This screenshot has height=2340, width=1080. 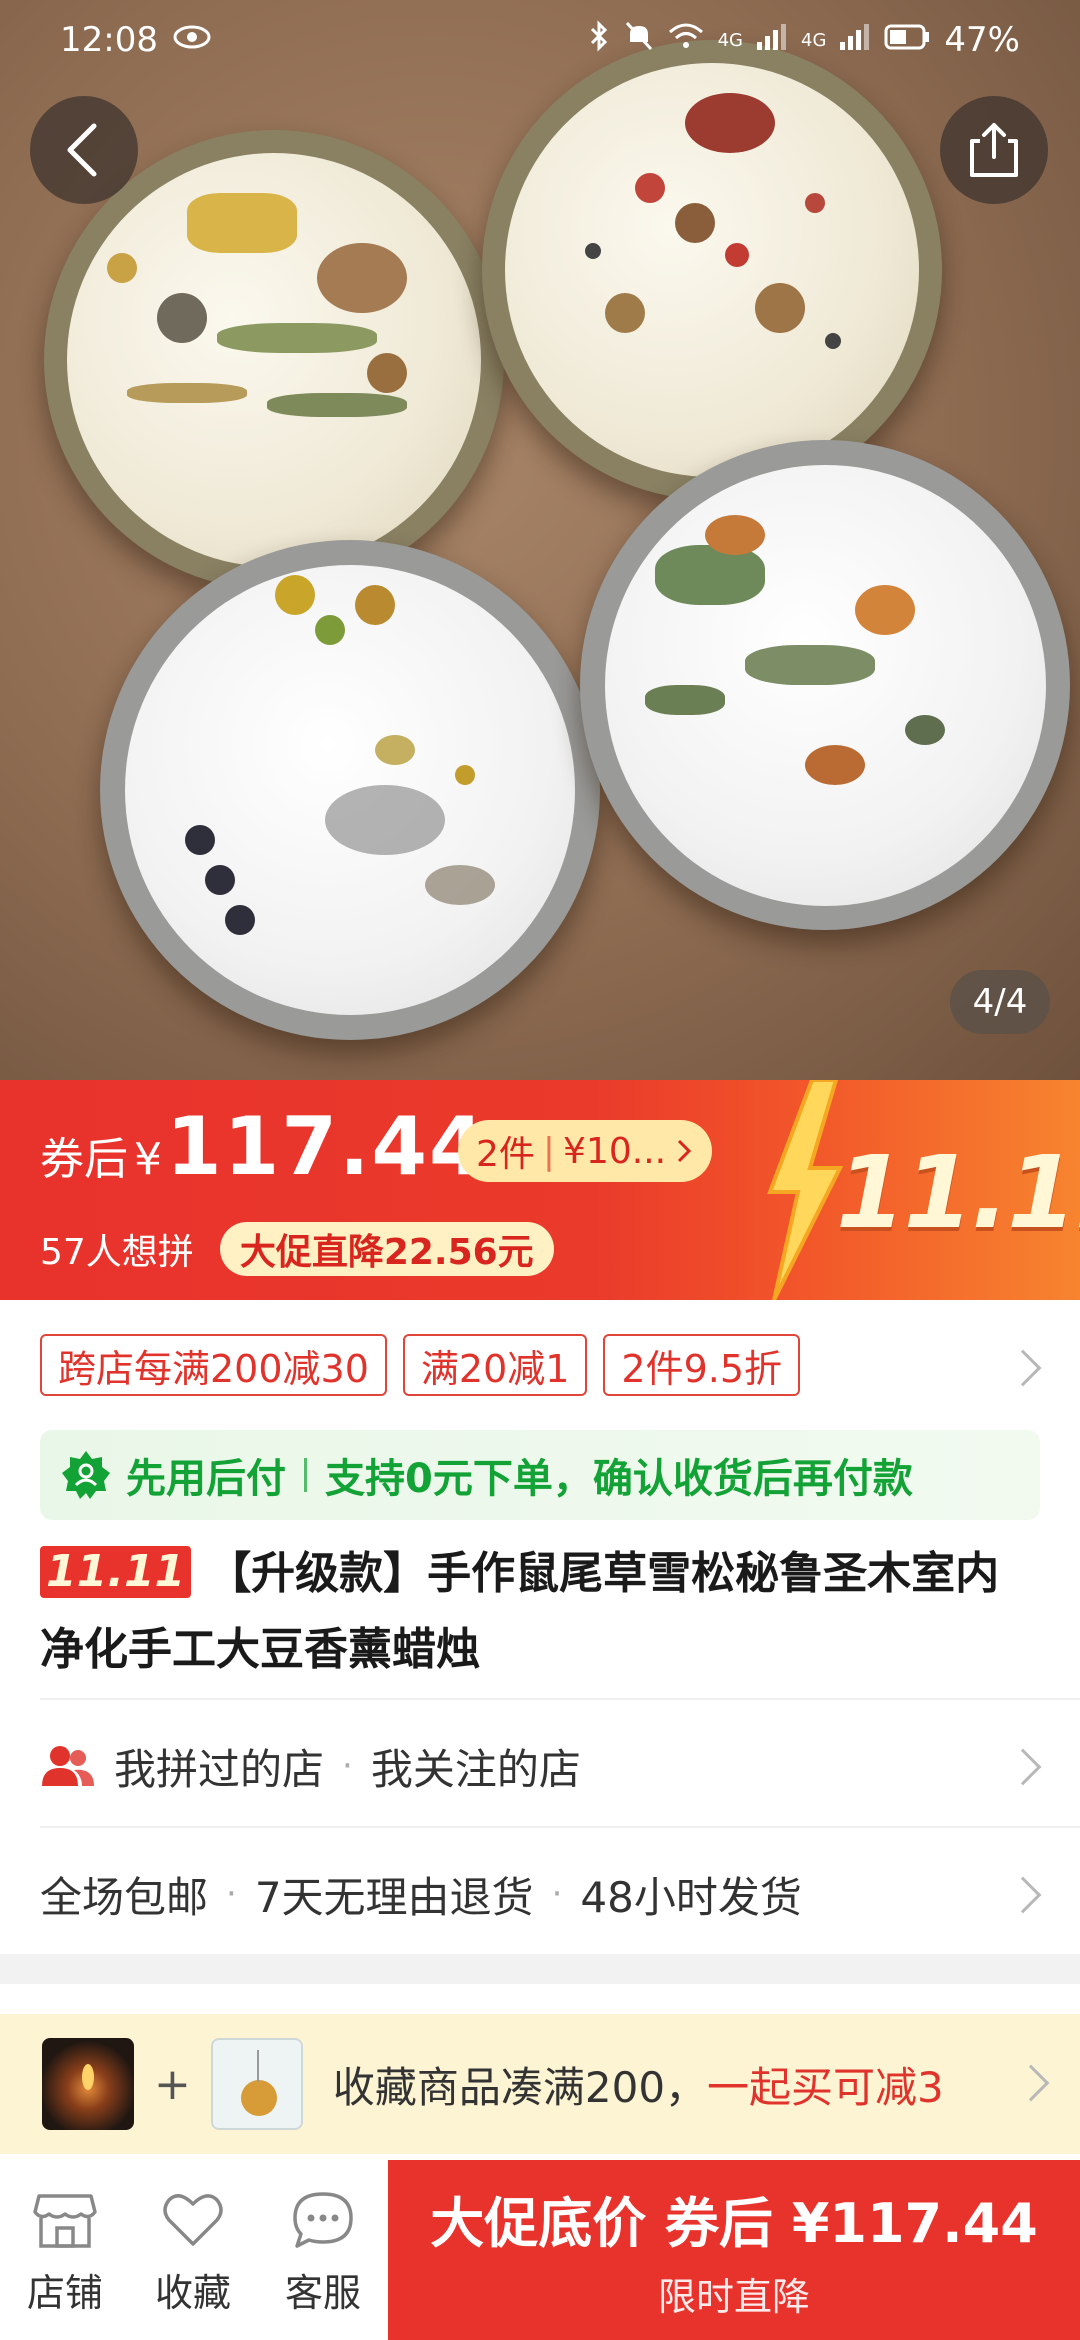 What do you see at coordinates (639, 40) in the screenshot?
I see `mute-icon` at bounding box center [639, 40].